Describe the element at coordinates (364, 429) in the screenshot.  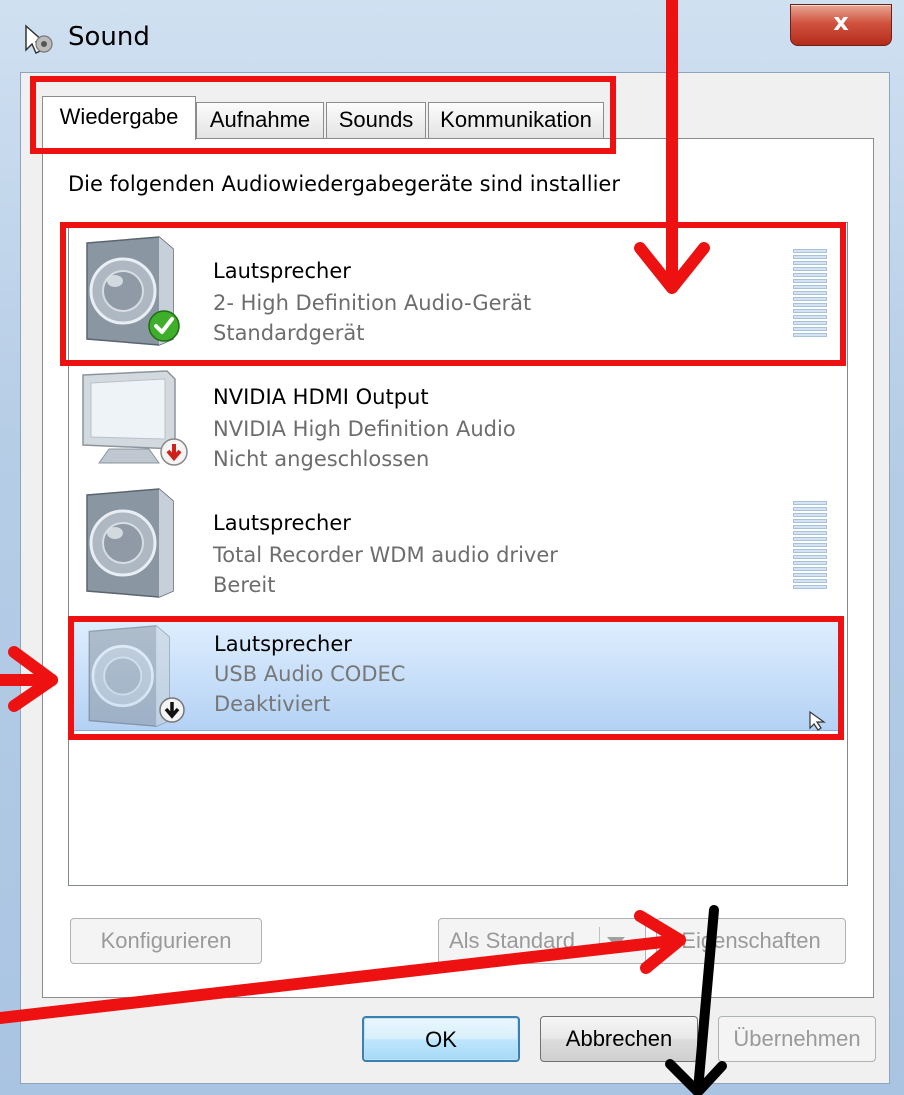
I see `device-driver: NVIDIA High Definition Audio` at that location.